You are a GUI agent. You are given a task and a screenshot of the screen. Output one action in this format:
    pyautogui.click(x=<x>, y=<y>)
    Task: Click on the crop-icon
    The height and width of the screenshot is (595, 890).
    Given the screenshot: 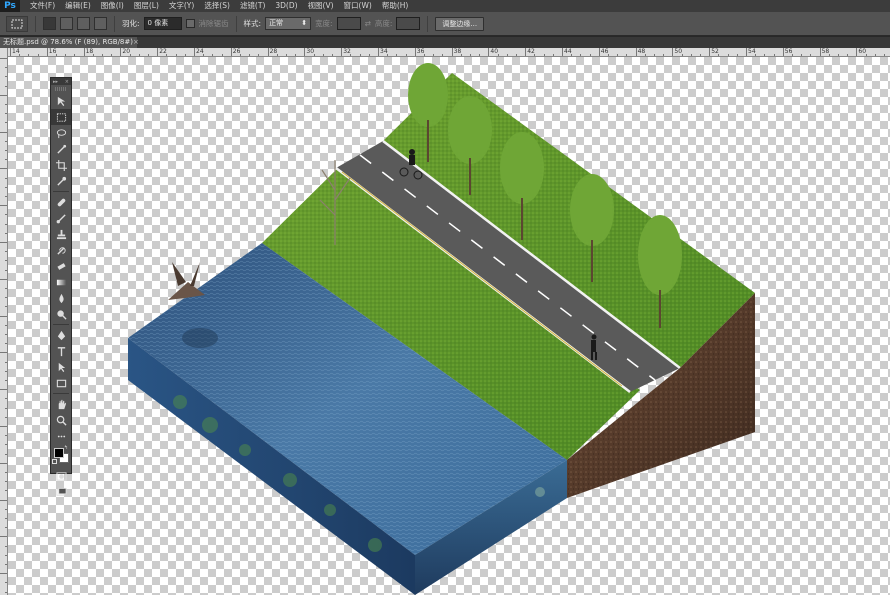 What is the action you would take?
    pyautogui.click(x=61, y=165)
    